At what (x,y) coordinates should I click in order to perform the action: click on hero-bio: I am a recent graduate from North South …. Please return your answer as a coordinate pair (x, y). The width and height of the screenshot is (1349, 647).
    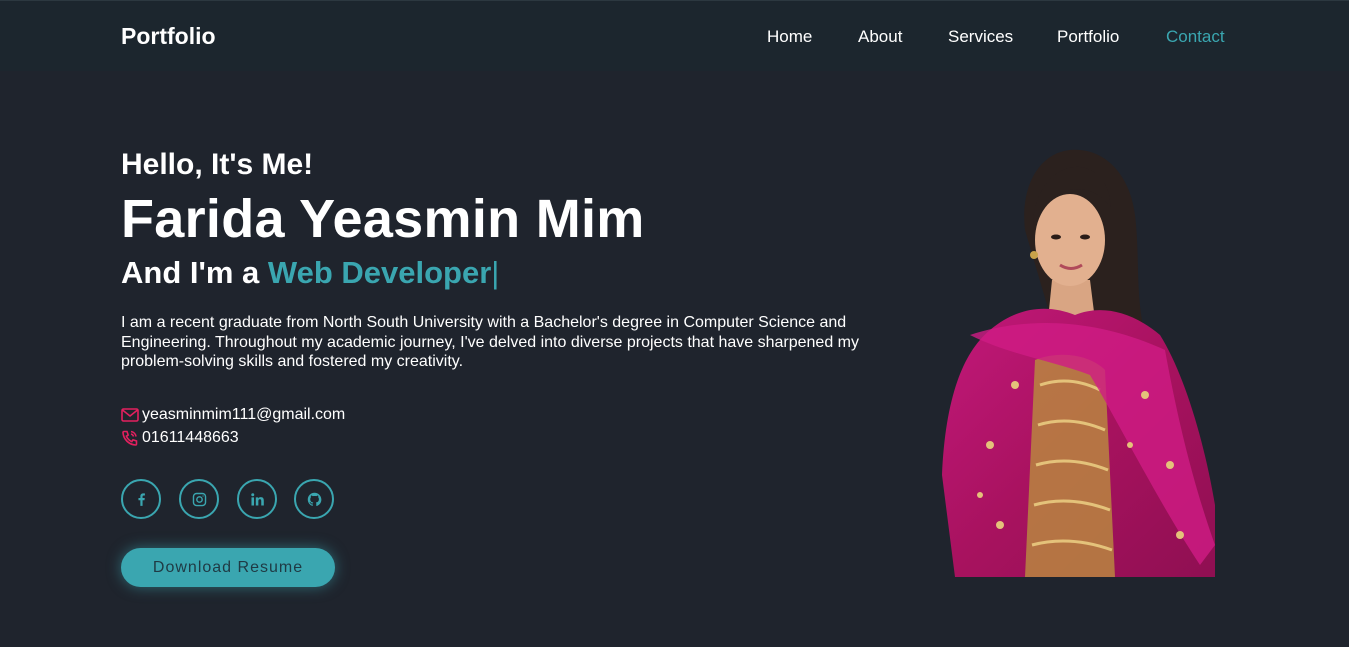
    Looking at the image, I should click on (490, 342).